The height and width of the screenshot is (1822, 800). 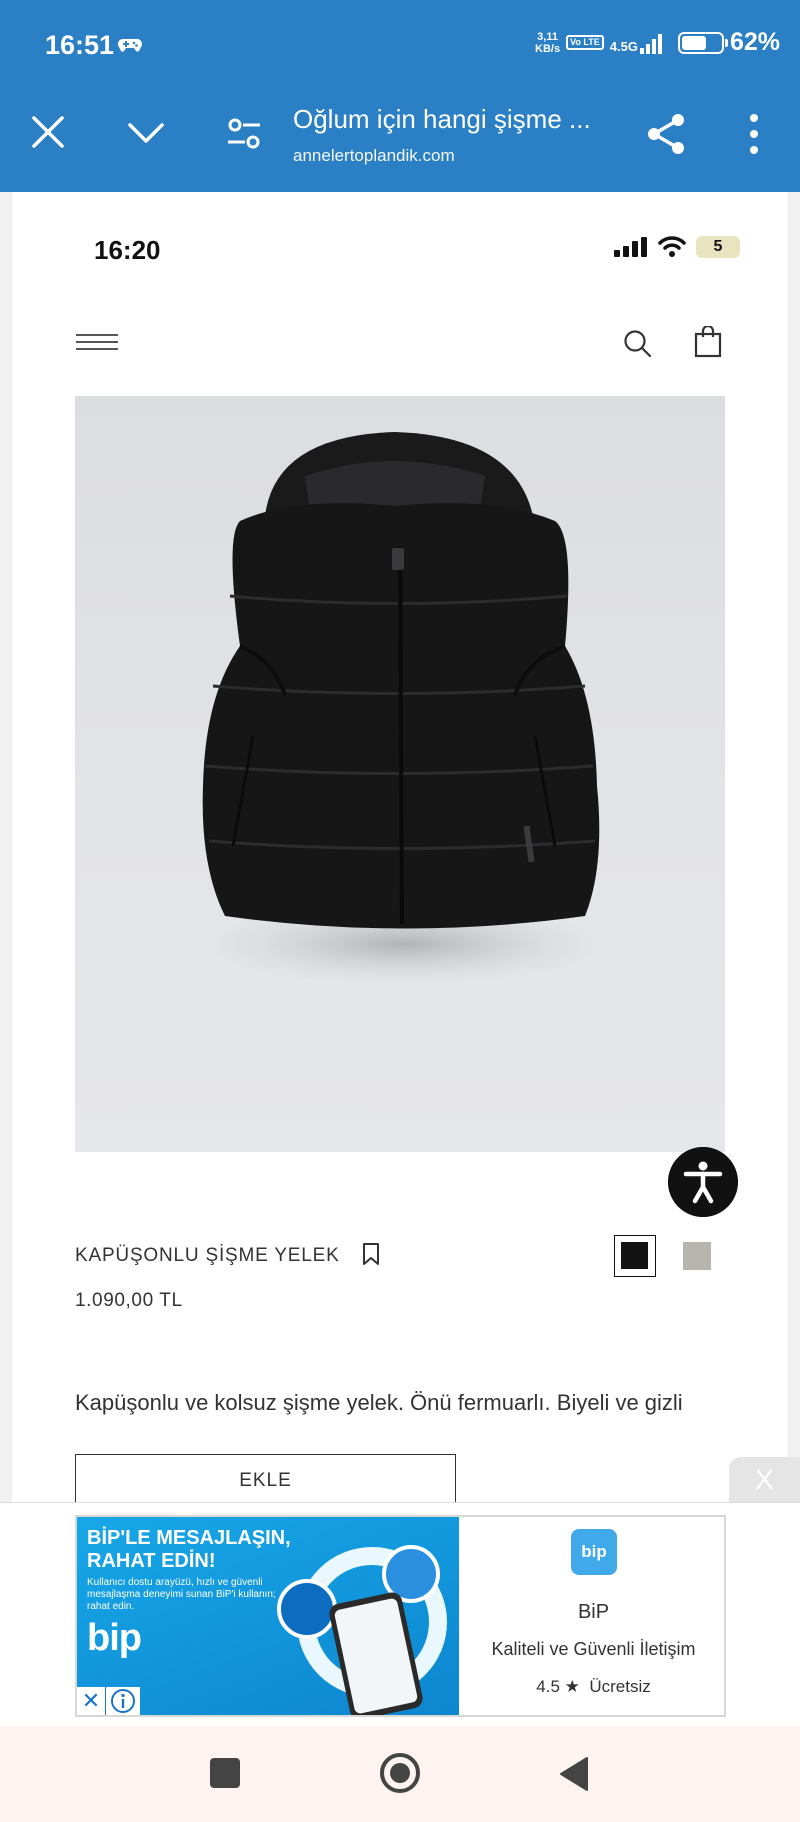 What do you see at coordinates (558, 1686) in the screenshot?
I see `ad-rating: 4.5 ★` at bounding box center [558, 1686].